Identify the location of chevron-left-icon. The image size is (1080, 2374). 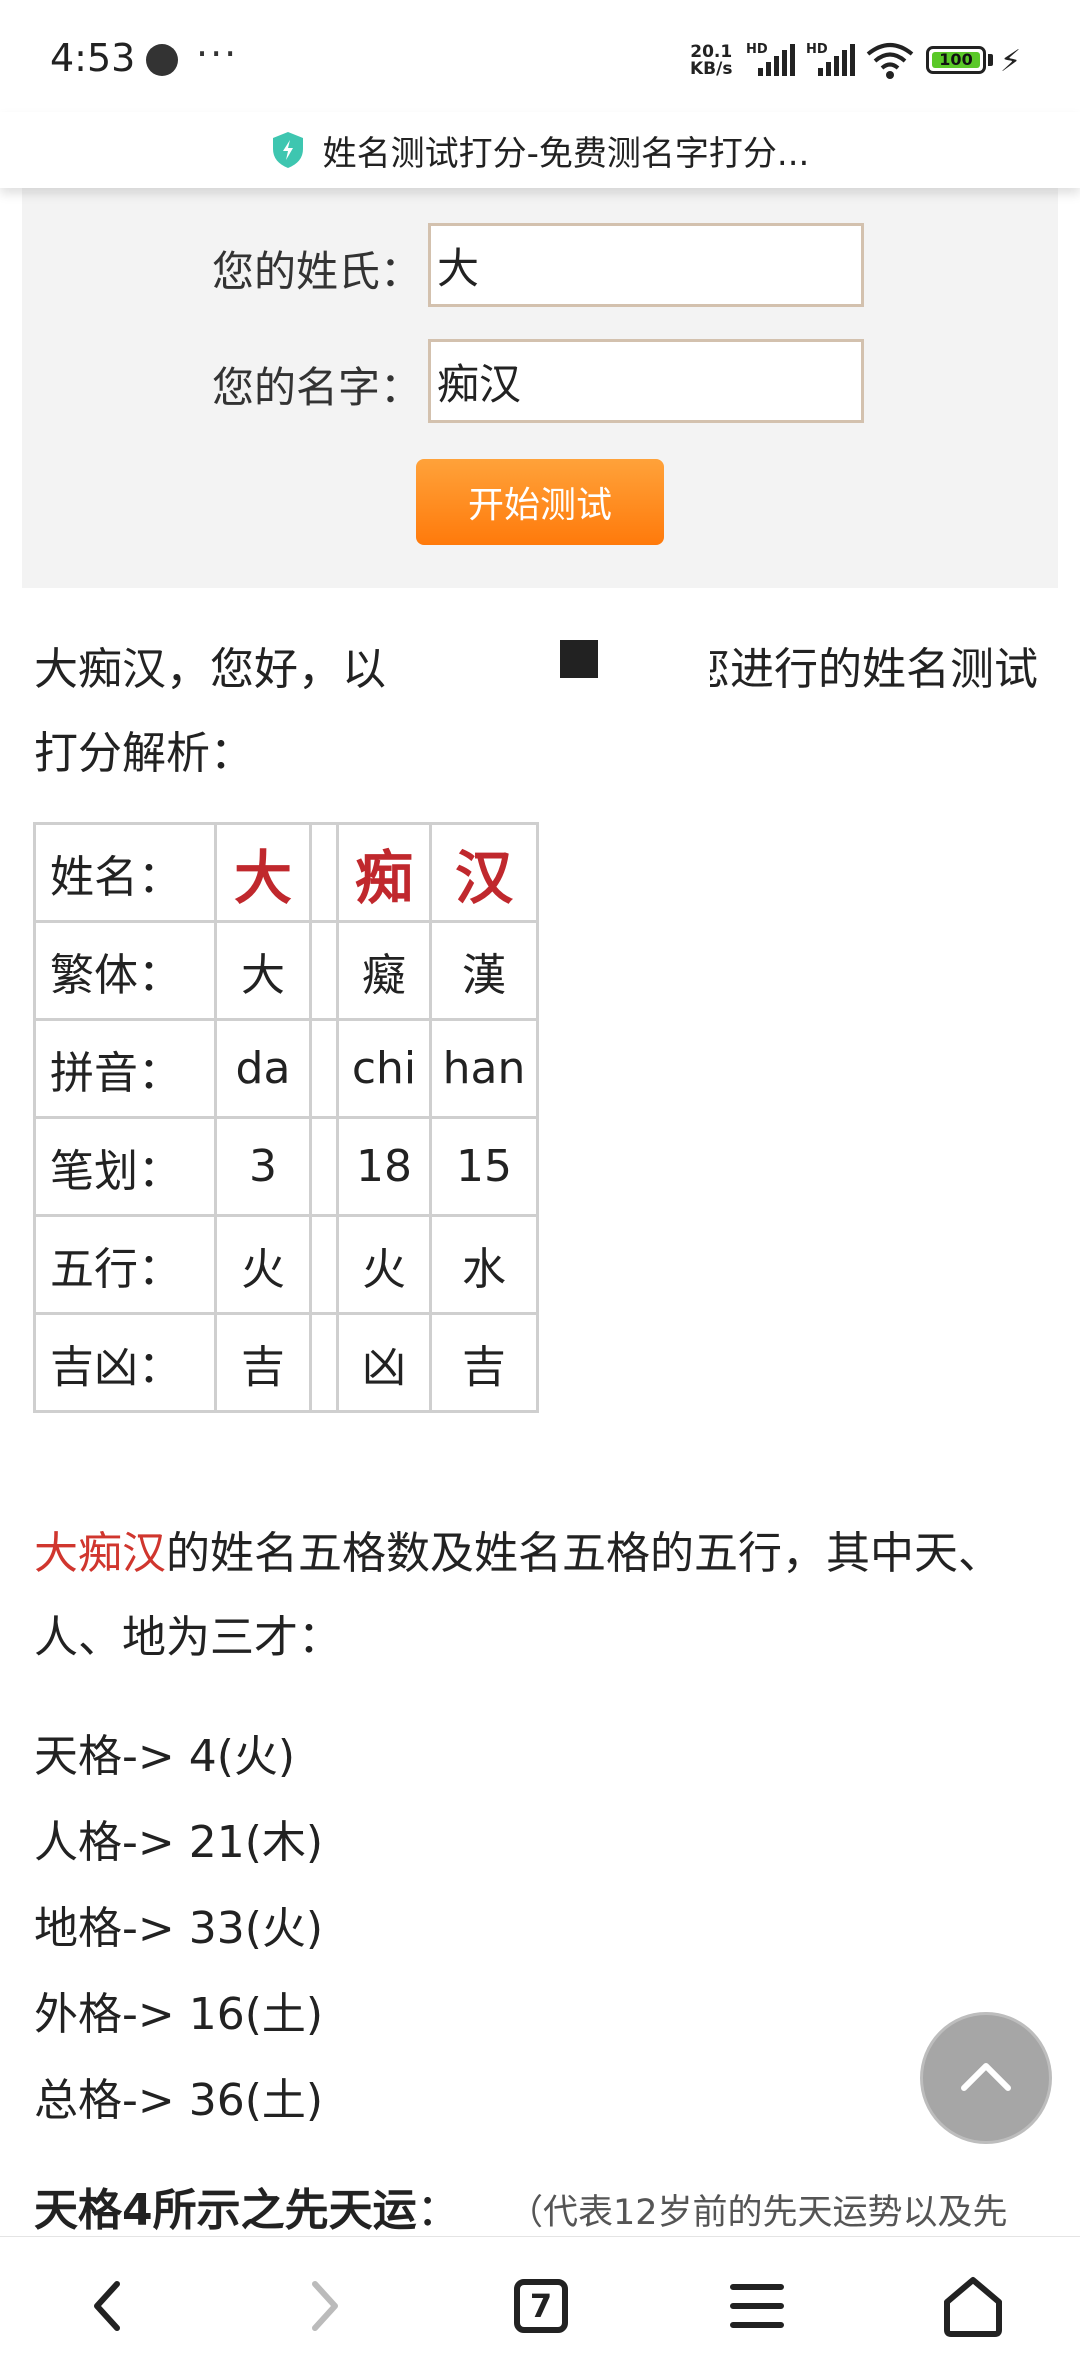
(107, 2306).